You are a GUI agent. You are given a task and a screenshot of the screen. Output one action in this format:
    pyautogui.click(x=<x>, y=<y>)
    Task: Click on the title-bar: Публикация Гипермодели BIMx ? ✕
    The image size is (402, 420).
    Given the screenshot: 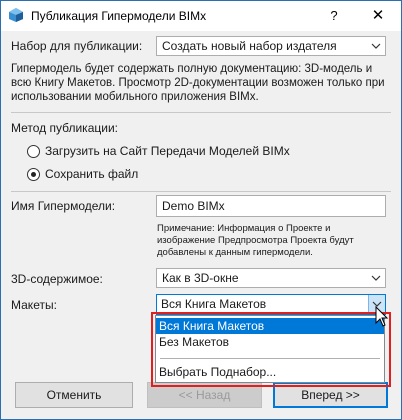 What is the action you would take?
    pyautogui.click(x=201, y=16)
    